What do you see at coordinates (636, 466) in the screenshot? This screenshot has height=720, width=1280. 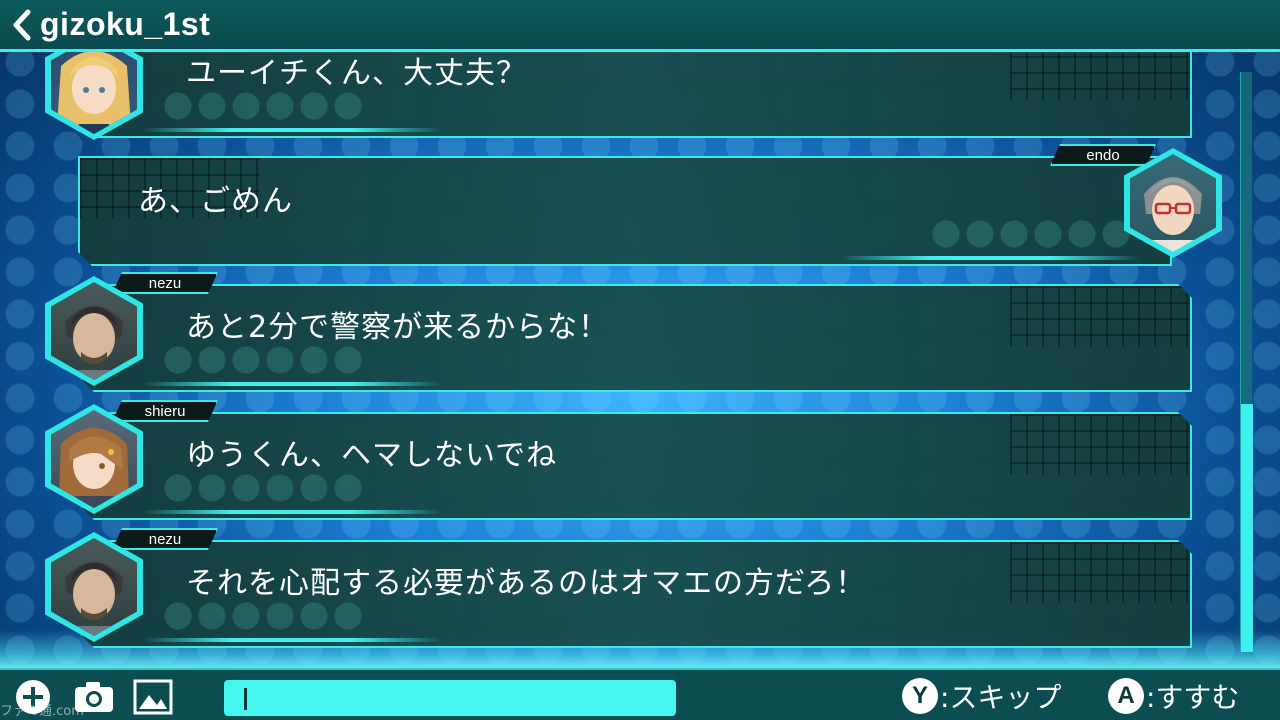 I see `message-bubble: ゆうくん、ヘマしないでね` at bounding box center [636, 466].